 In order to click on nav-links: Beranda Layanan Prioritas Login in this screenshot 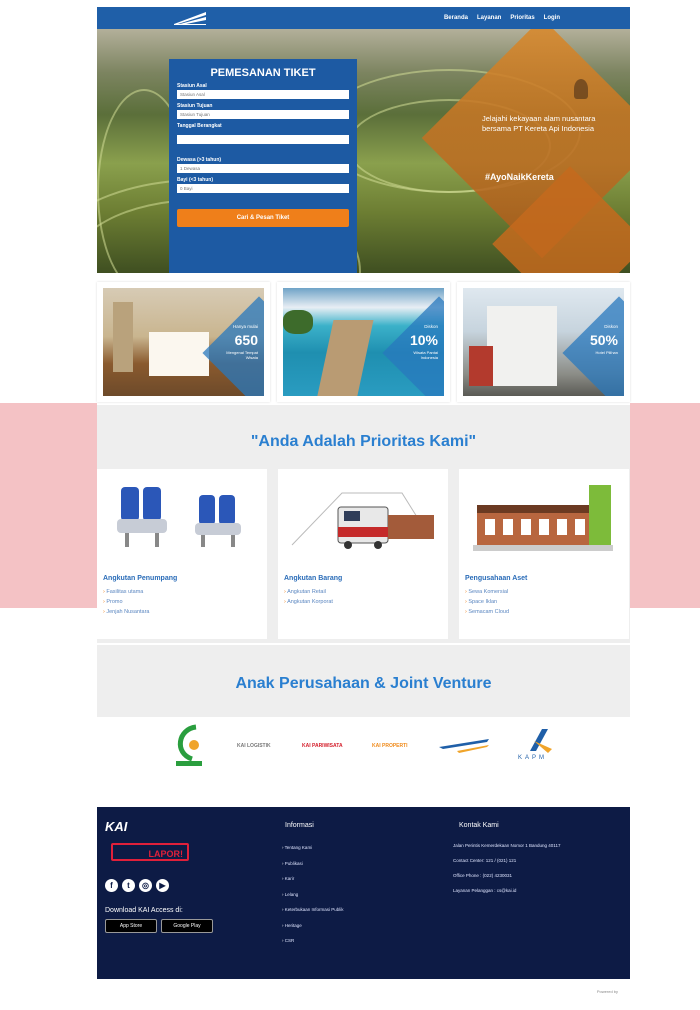, I will do `click(502, 18)`.